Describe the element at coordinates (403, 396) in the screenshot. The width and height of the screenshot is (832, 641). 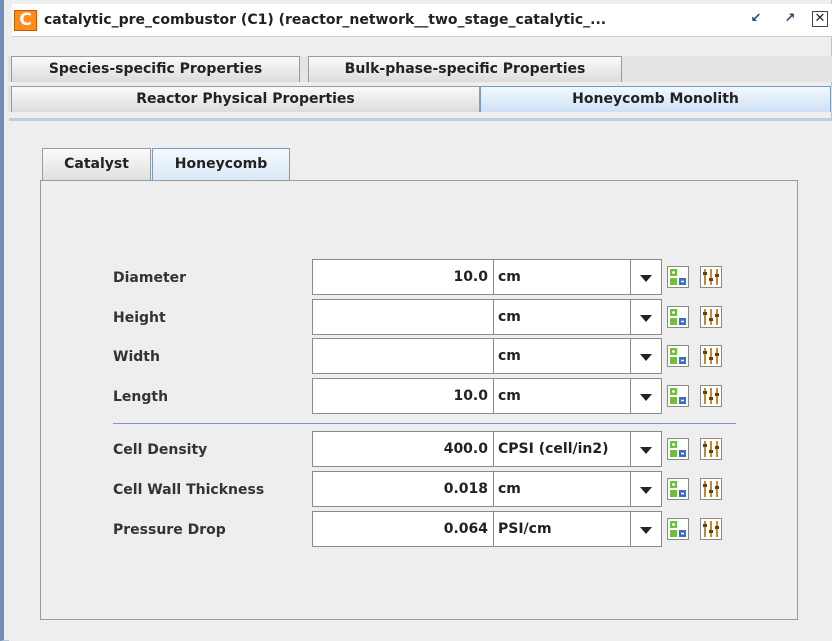
I see `length-input: 10.0` at that location.